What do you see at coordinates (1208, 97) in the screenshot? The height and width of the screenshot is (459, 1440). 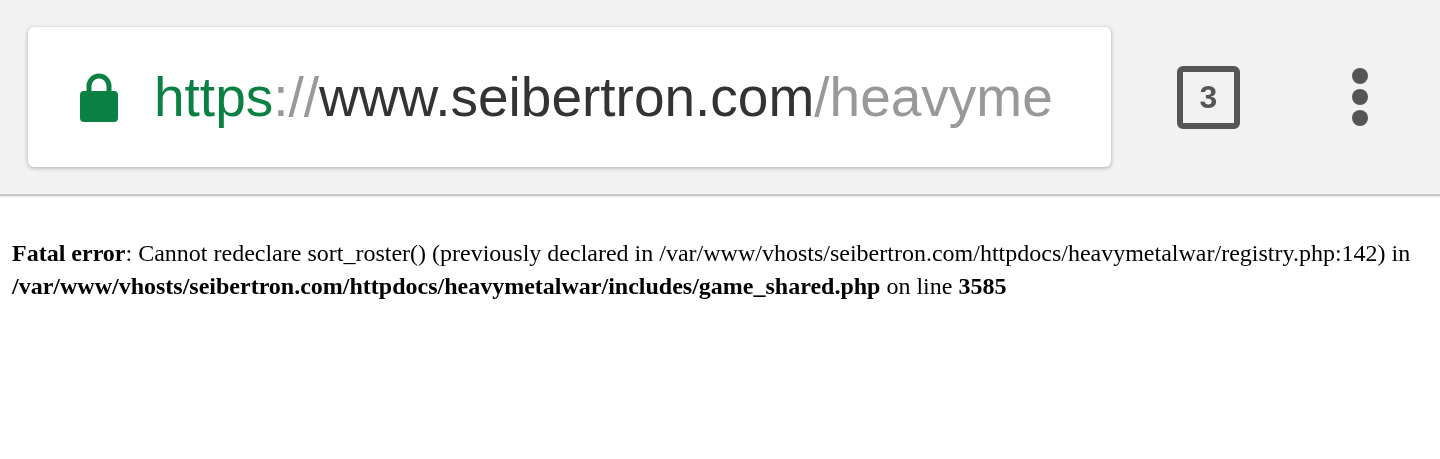 I see `tab-count-button: 3` at bounding box center [1208, 97].